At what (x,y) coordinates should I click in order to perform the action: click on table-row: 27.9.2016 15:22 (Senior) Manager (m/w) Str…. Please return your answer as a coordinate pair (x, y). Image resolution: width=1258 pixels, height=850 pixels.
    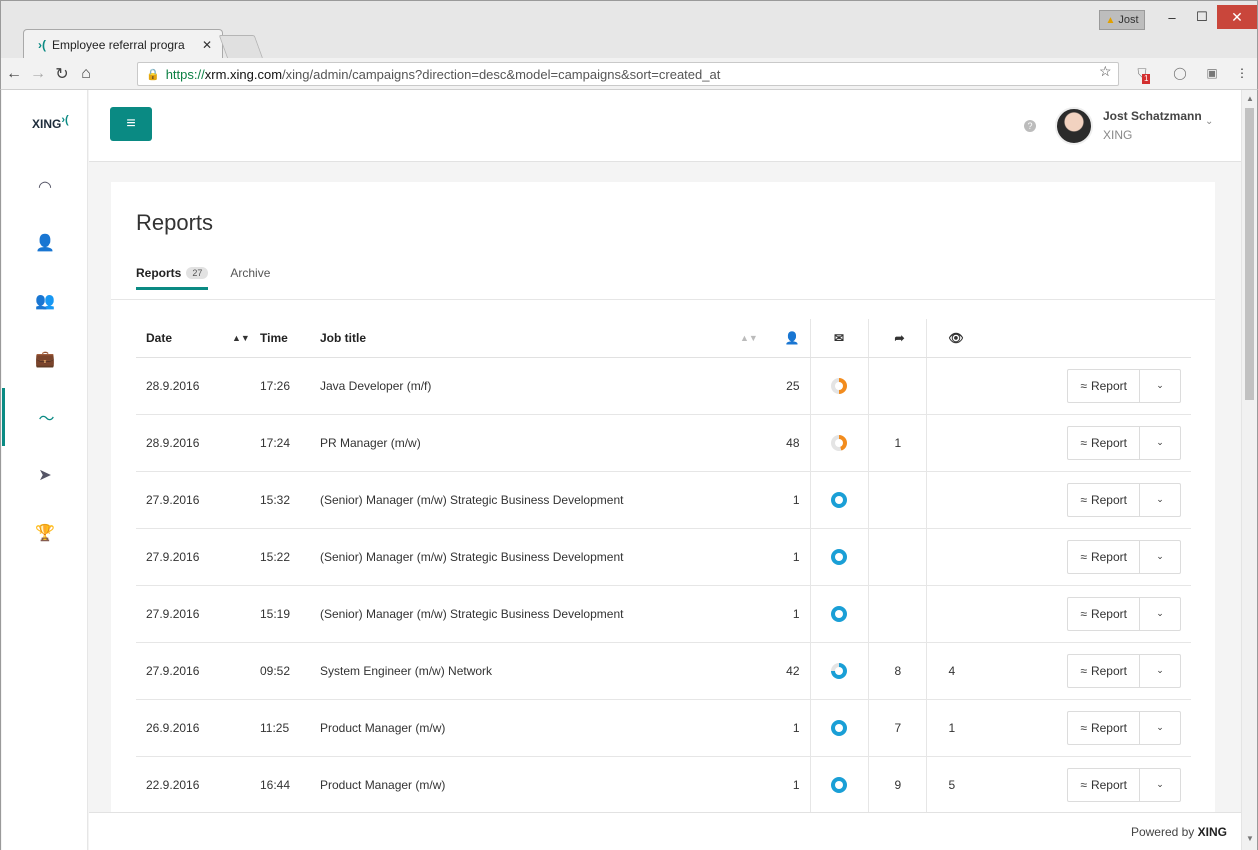
    Looking at the image, I should click on (663, 557).